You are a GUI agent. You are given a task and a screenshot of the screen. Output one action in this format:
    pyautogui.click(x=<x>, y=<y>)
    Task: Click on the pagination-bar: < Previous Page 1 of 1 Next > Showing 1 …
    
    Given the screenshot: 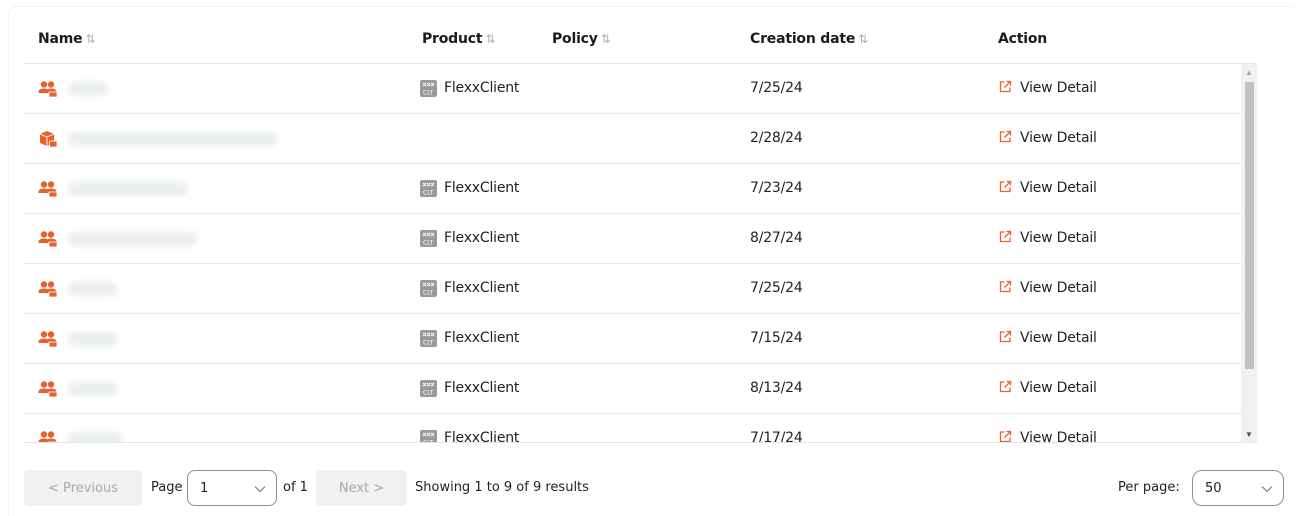 What is the action you would take?
    pyautogui.click(x=654, y=488)
    